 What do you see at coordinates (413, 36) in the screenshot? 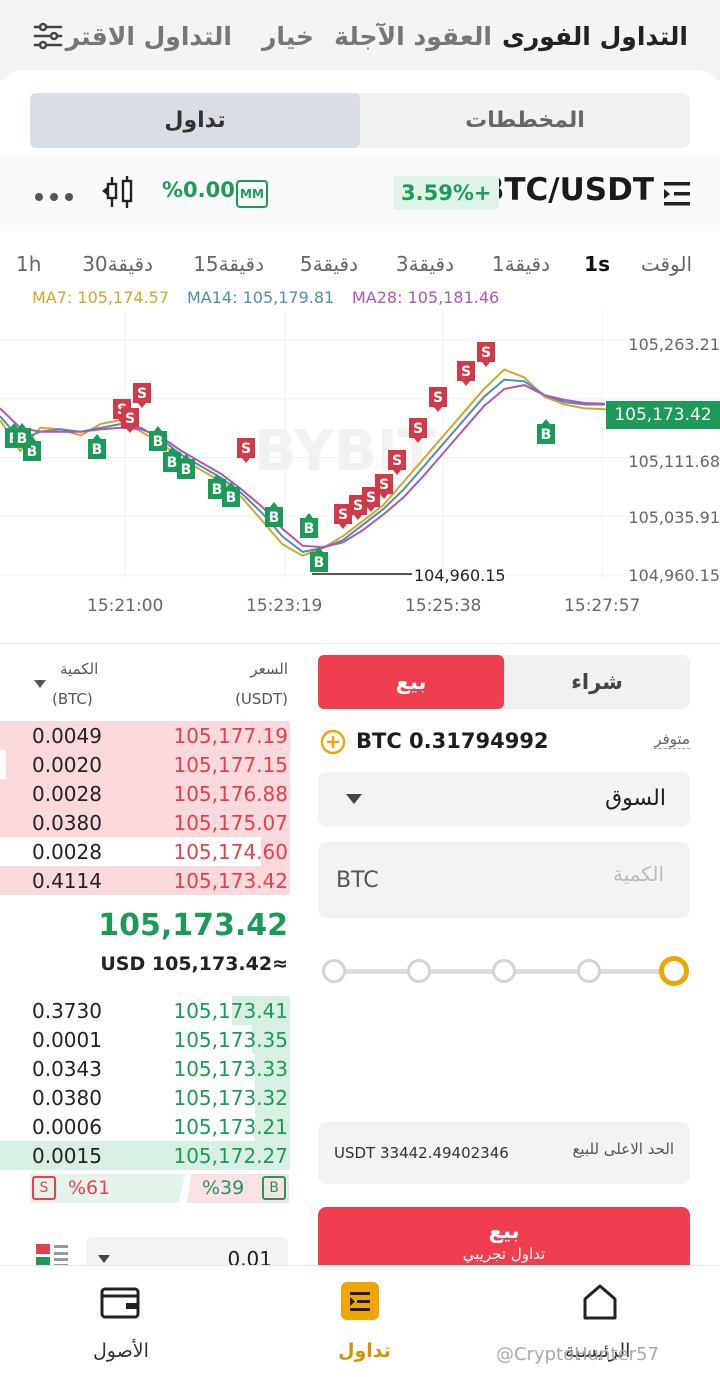
I see `tab-futures: العقود الآجلة` at bounding box center [413, 36].